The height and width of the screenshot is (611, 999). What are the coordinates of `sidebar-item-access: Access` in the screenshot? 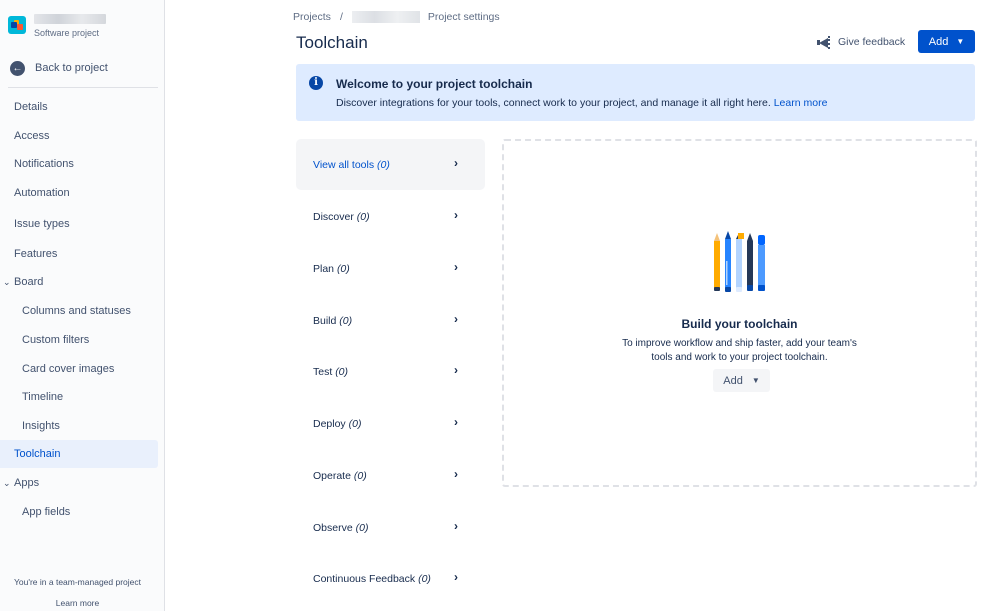 It's located at (79, 136).